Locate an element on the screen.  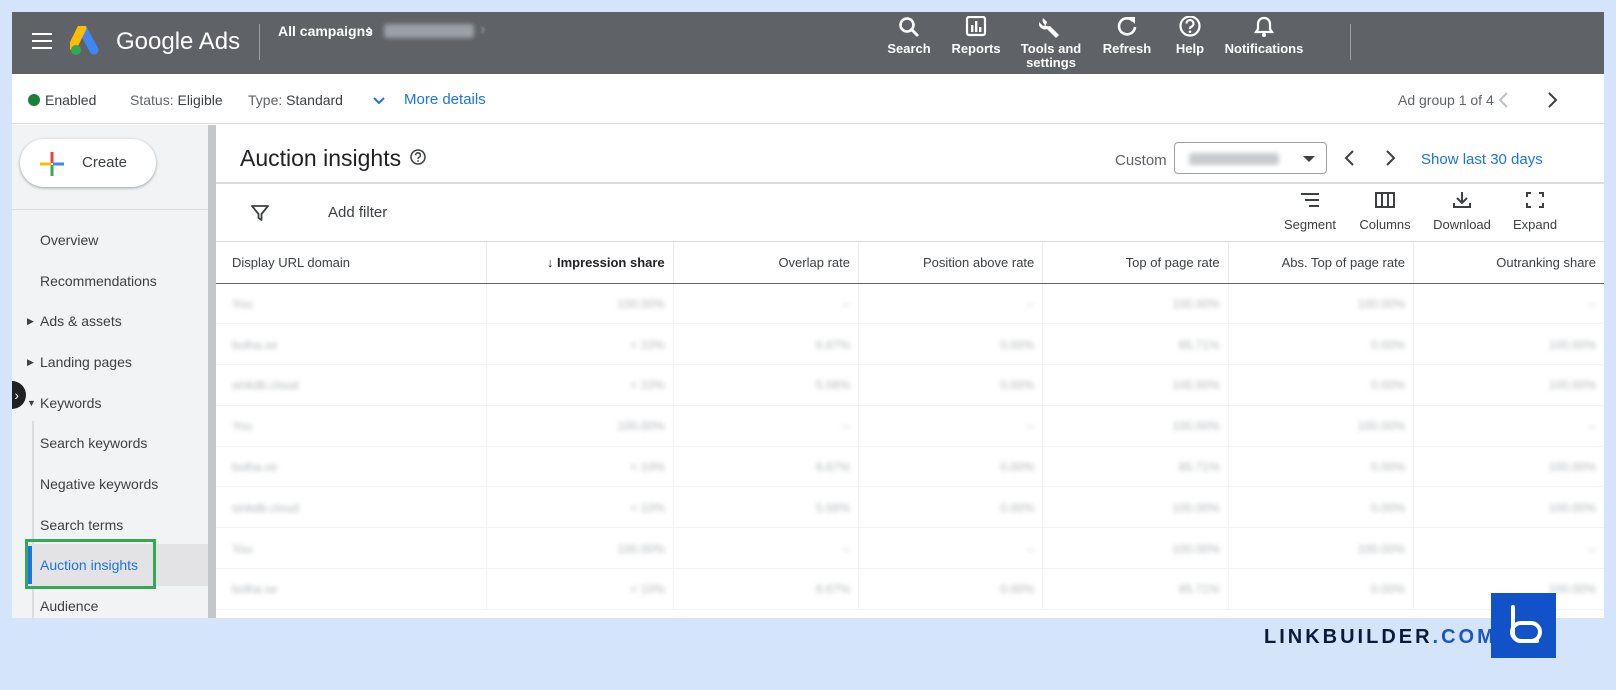
linkbuilder-wordmark: LINKBUILDER.COM is located at coordinates (1380, 637).